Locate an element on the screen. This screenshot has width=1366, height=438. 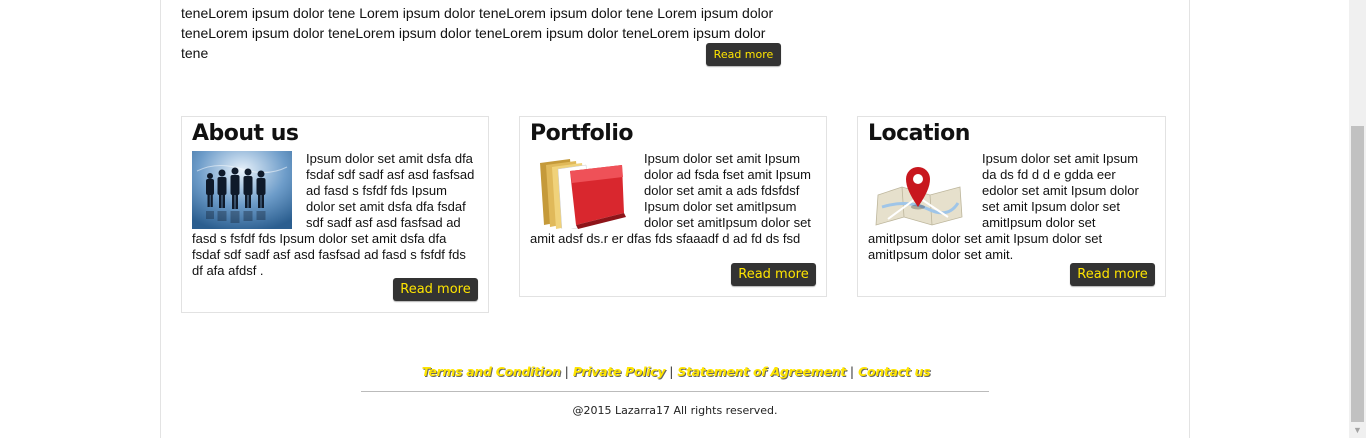
card-title: About us is located at coordinates (245, 133).